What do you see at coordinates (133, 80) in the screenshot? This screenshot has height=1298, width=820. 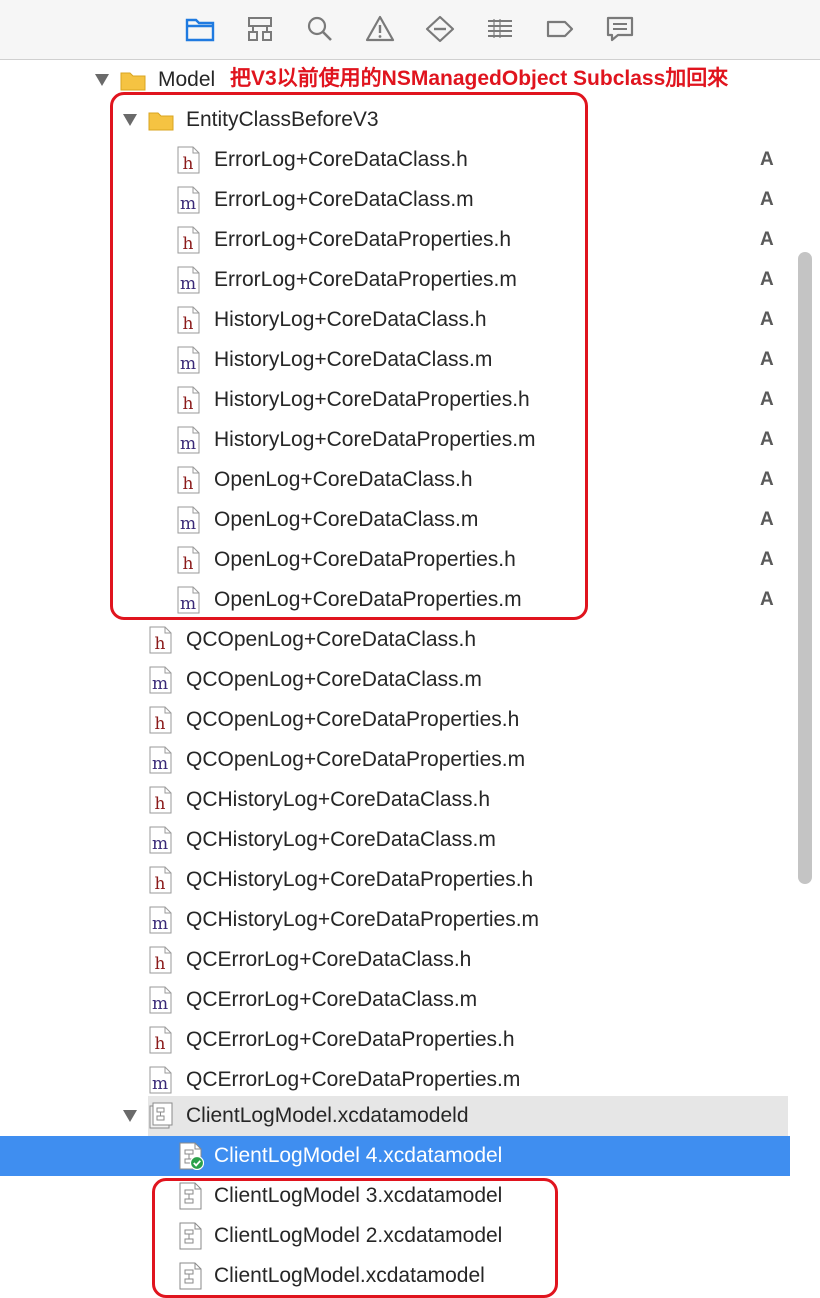 I see `folder-icon` at bounding box center [133, 80].